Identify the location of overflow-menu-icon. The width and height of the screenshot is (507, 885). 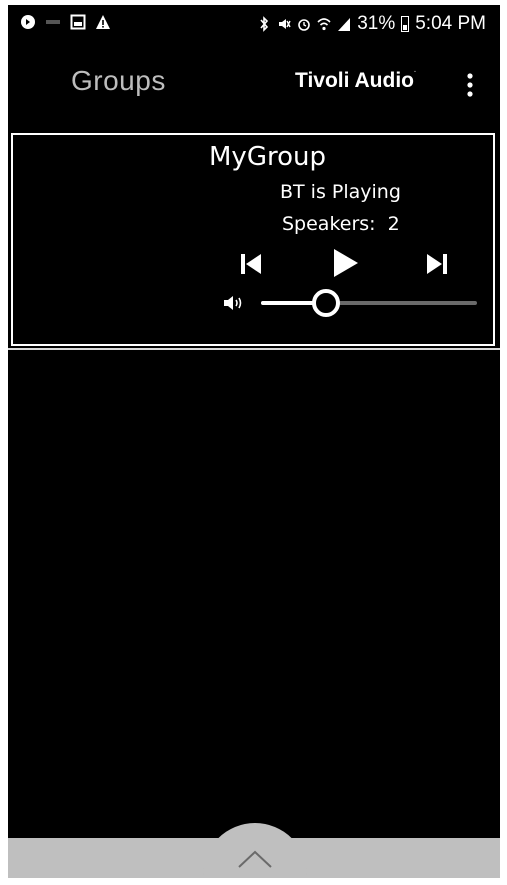
(470, 85).